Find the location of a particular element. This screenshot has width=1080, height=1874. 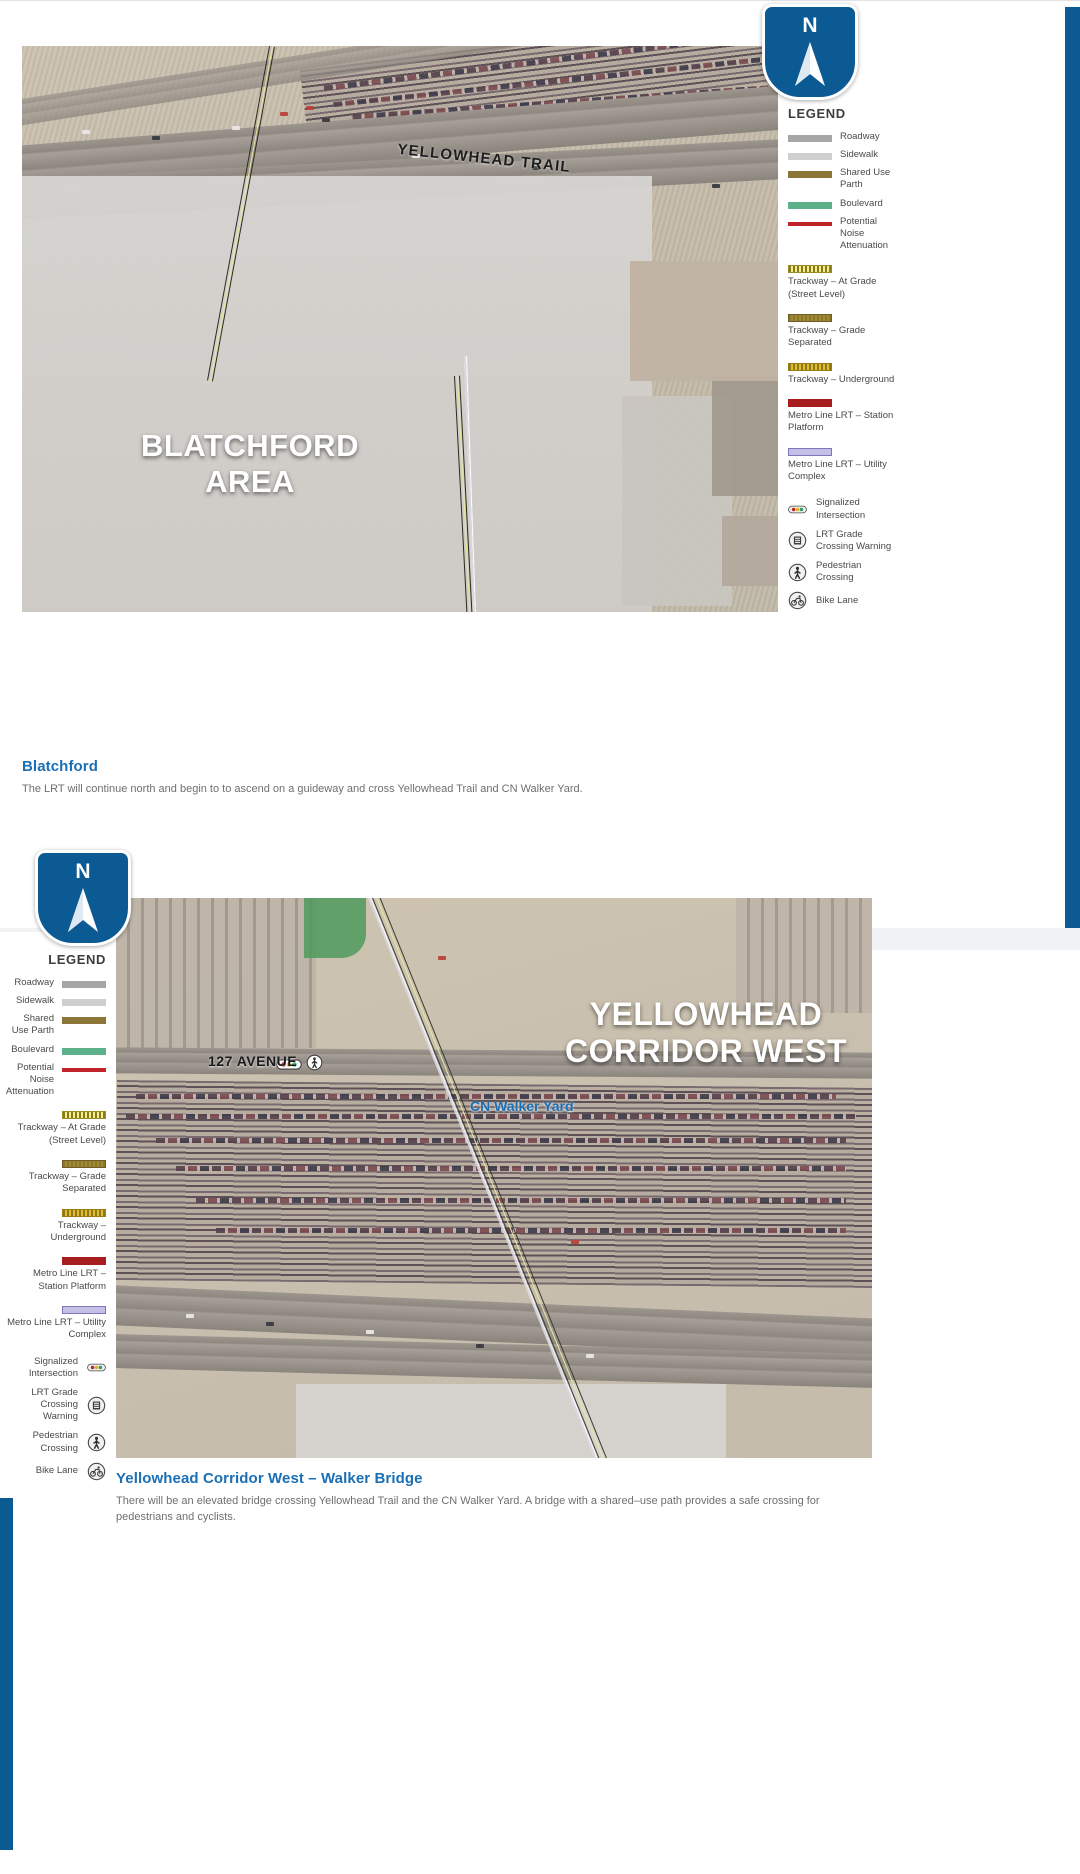

legend-item-label: Trackway – Grade Separated is located at coordinates (827, 336).